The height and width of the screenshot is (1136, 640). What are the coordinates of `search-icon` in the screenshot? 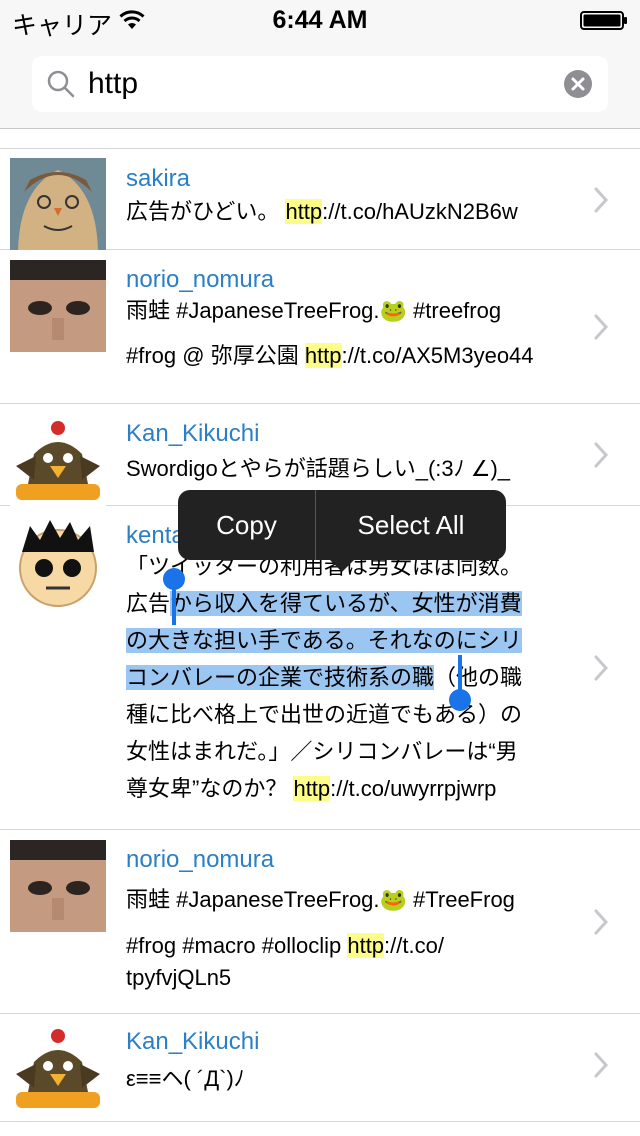 It's located at (61, 84).